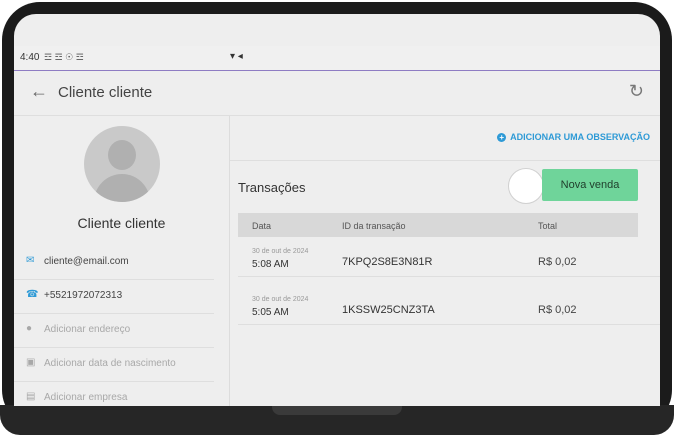  Describe the element at coordinates (270, 264) in the screenshot. I see `row-time: 5:08 AM` at that location.